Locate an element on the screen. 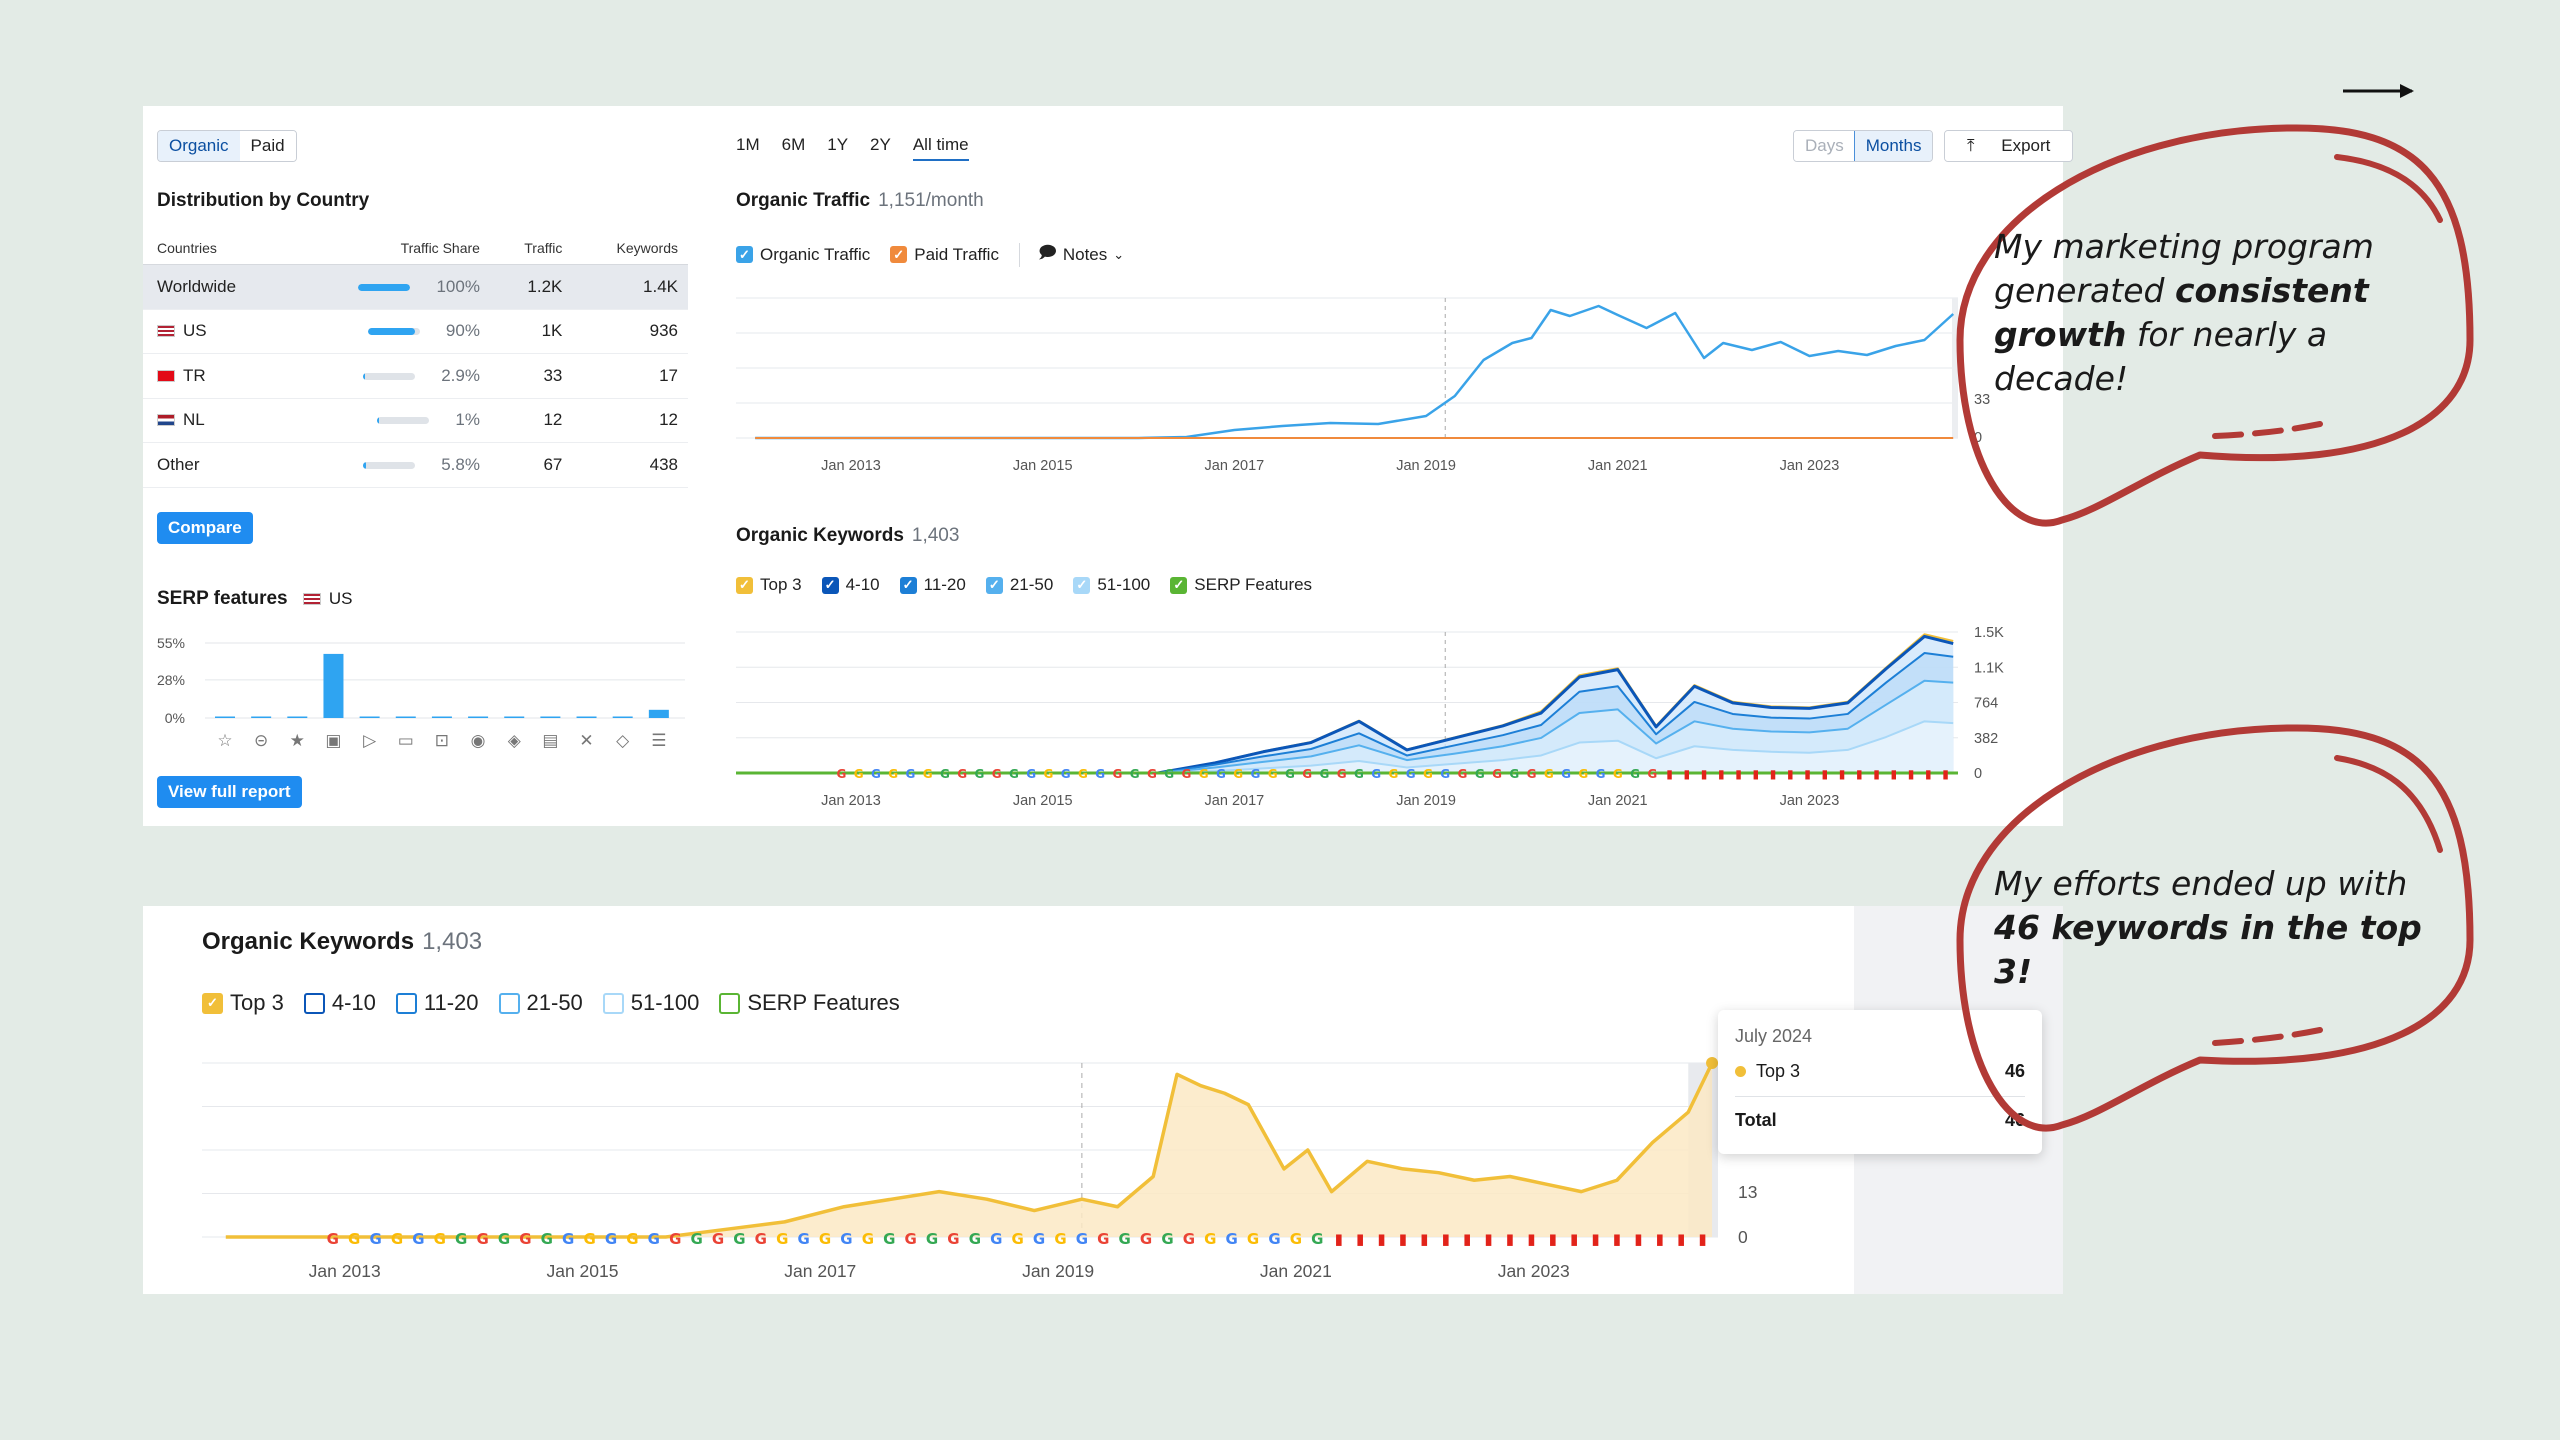  arrow-right-icon is located at coordinates (2378, 91).